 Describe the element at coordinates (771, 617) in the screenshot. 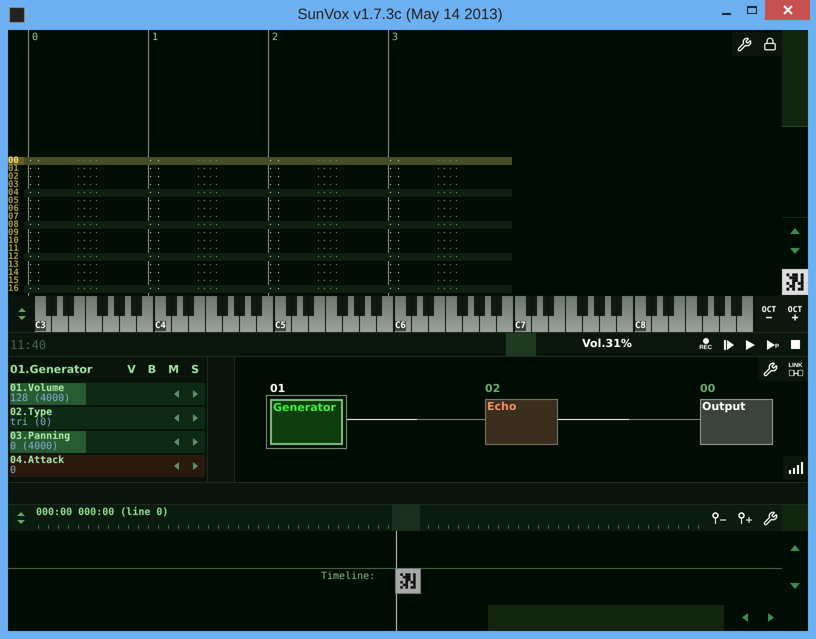

I see `scroll-right-icon` at that location.